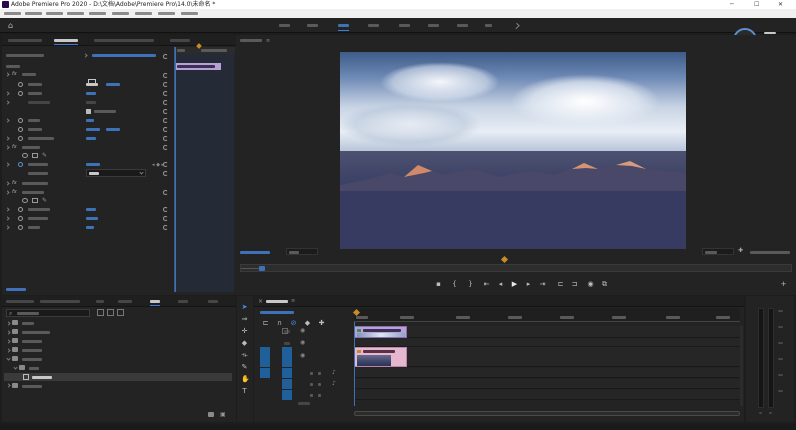  Describe the element at coordinates (7, 147) in the screenshot. I see `opacity-expand-icon` at that location.